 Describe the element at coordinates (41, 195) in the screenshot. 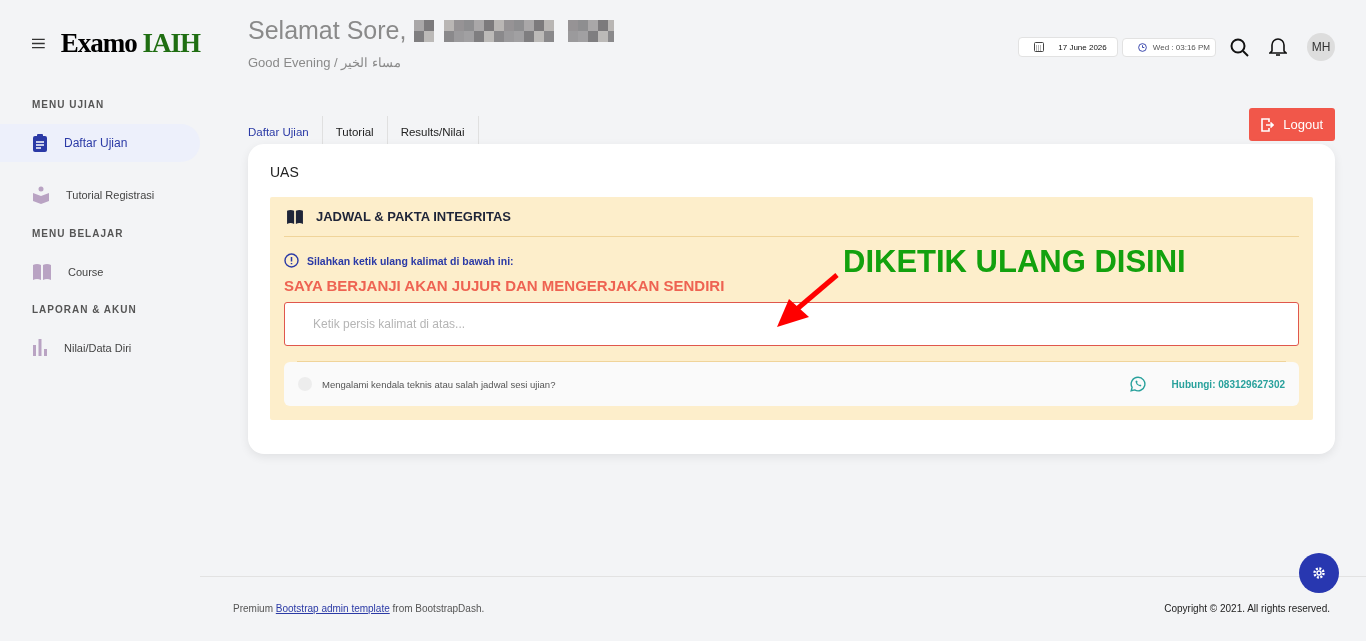

I see `reader-icon` at that location.